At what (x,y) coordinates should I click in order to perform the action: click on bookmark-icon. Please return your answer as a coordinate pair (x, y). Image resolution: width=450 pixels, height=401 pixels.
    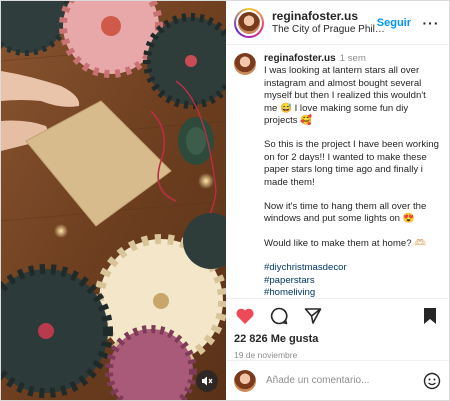
    Looking at the image, I should click on (430, 315).